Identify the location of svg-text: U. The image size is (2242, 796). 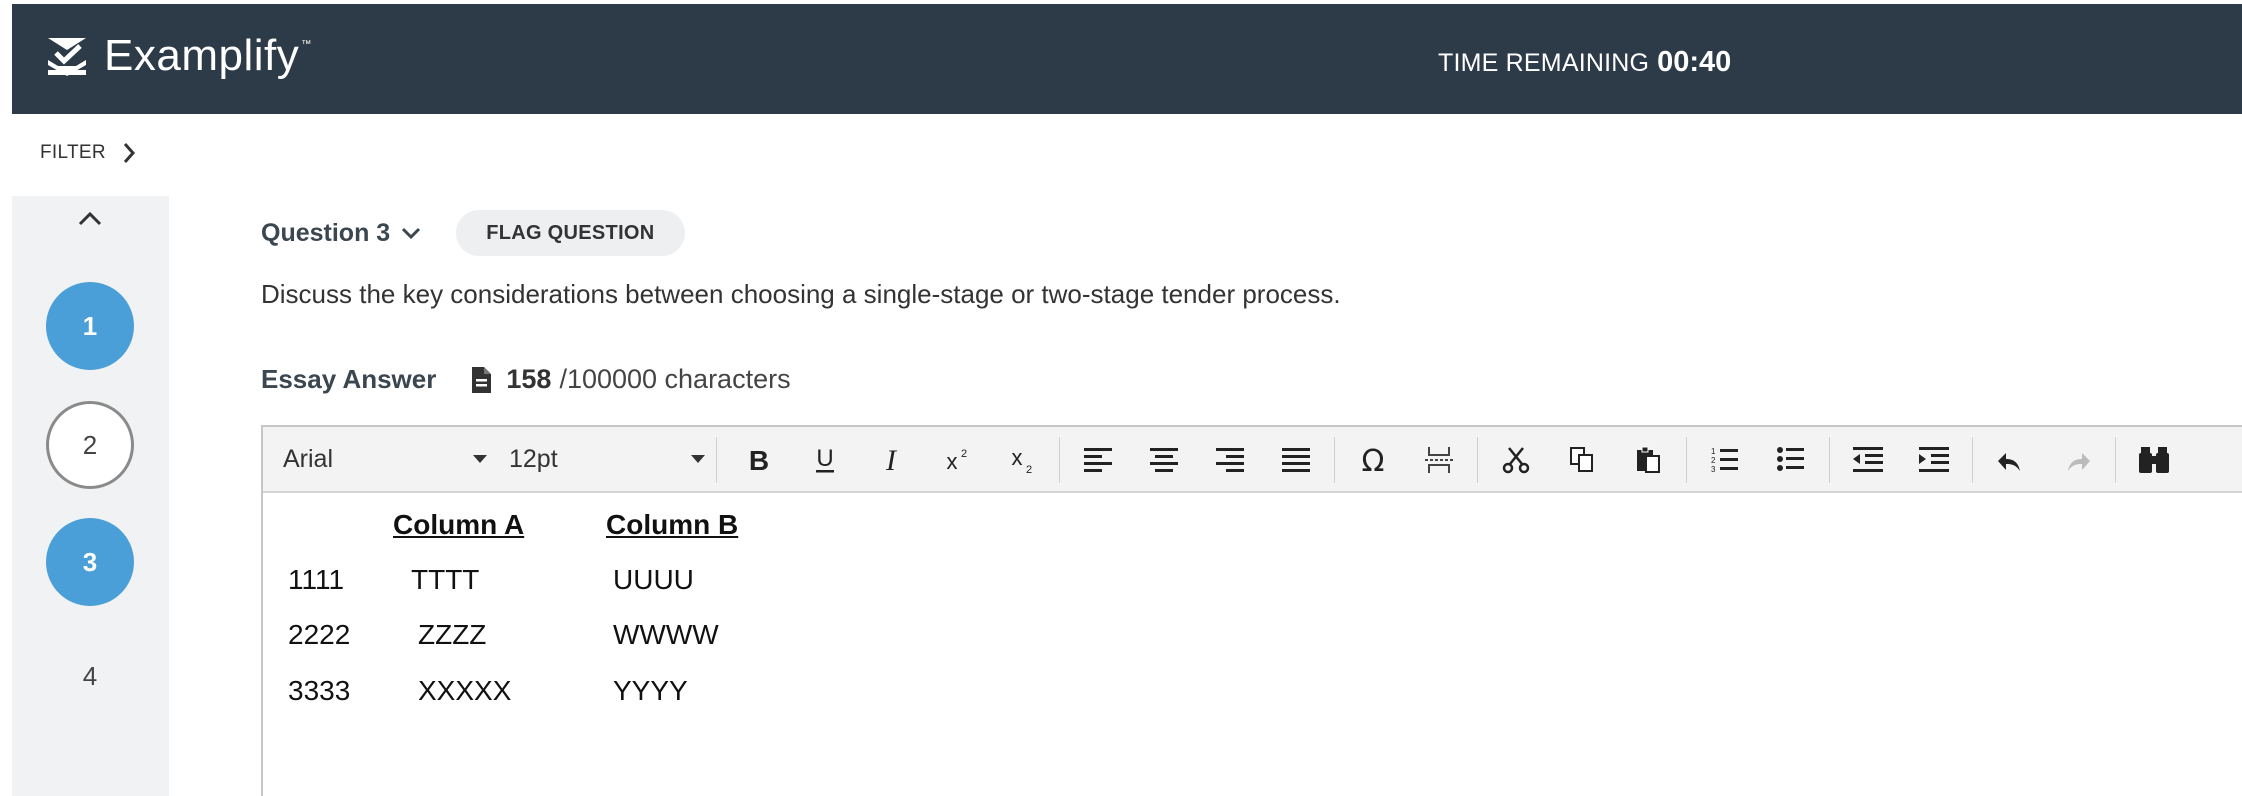
(824, 458).